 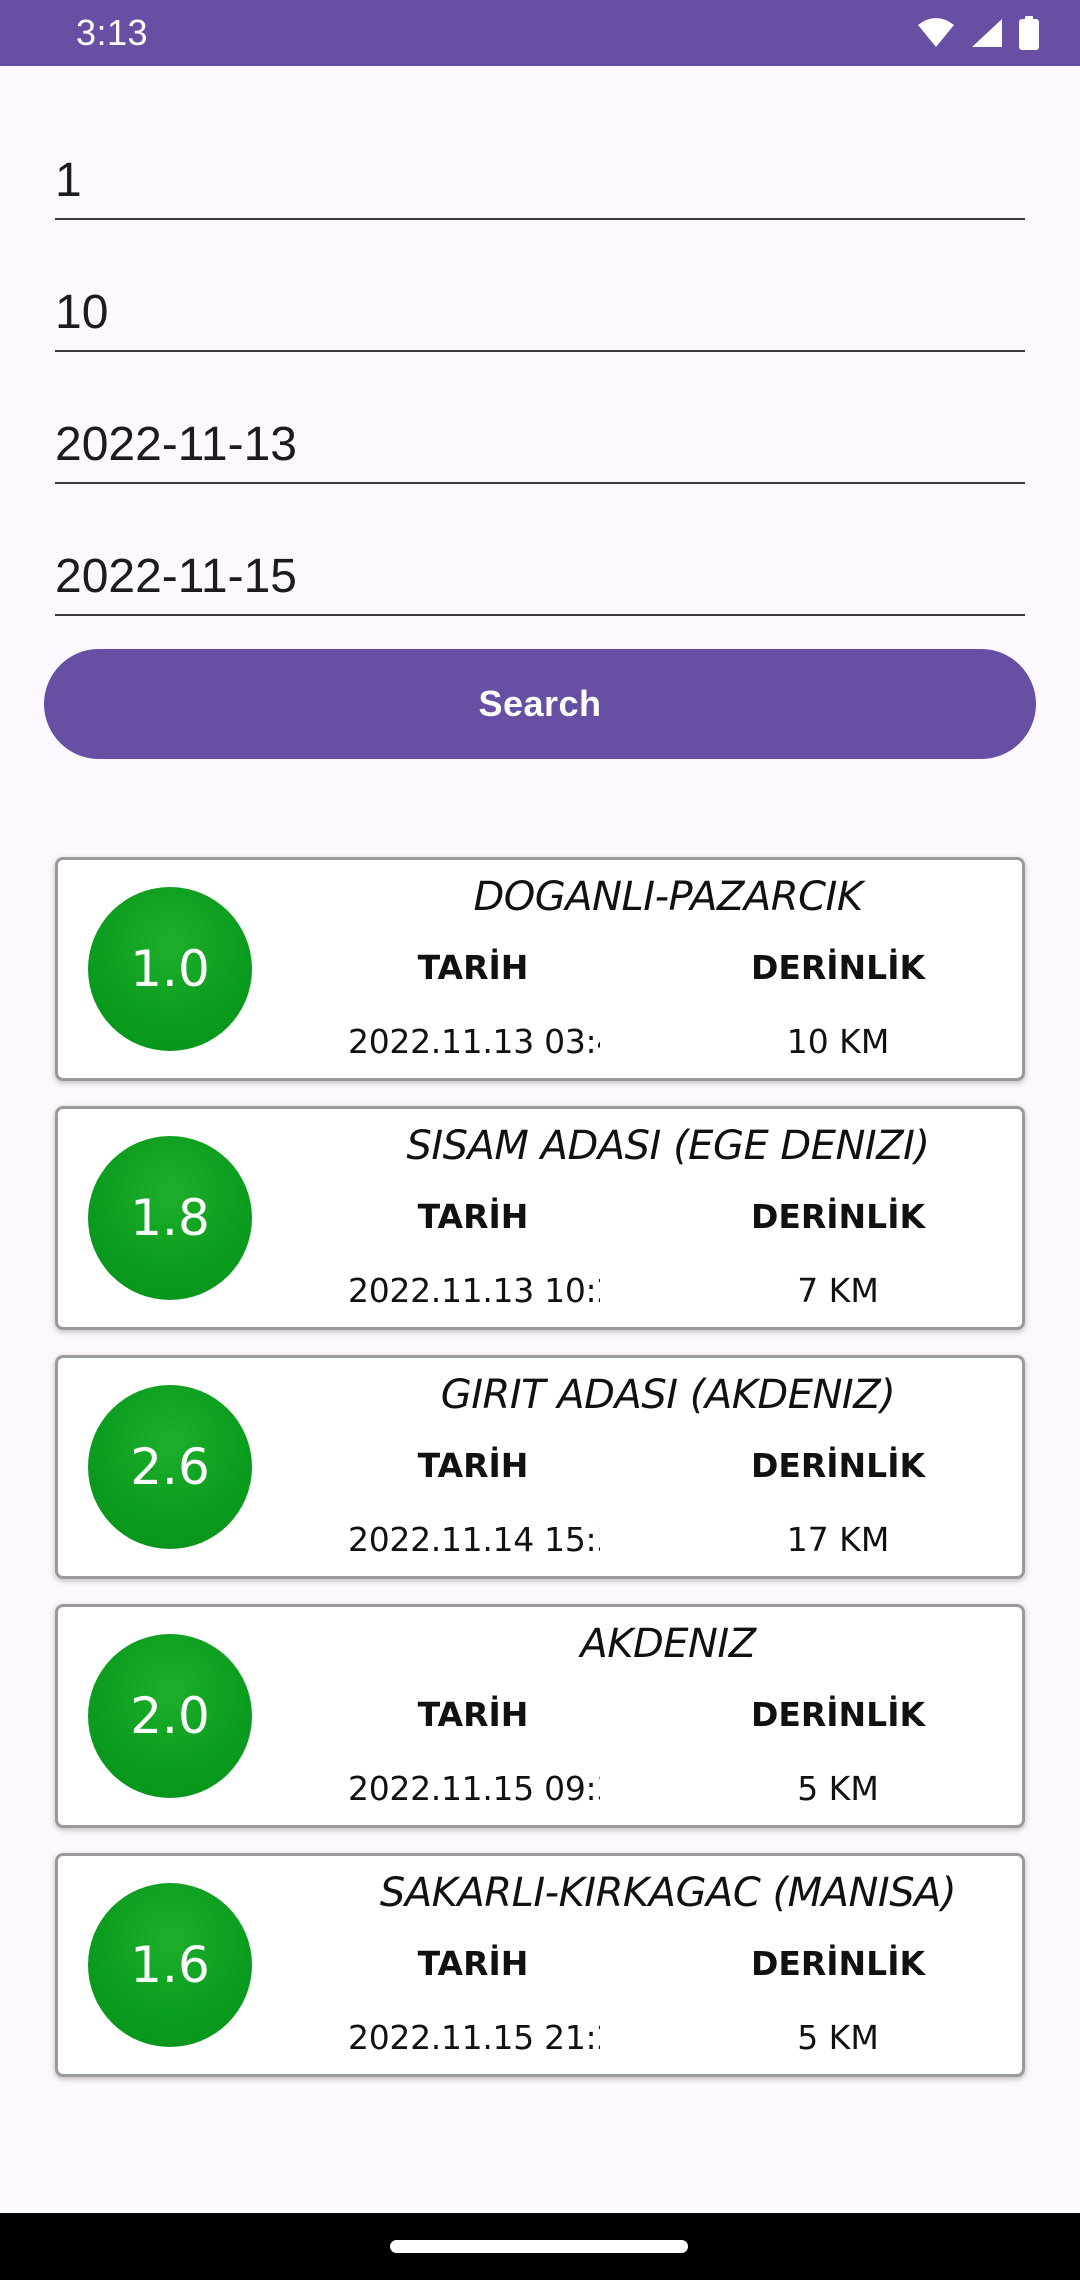 What do you see at coordinates (987, 33) in the screenshot?
I see `cellular-signal-icon` at bounding box center [987, 33].